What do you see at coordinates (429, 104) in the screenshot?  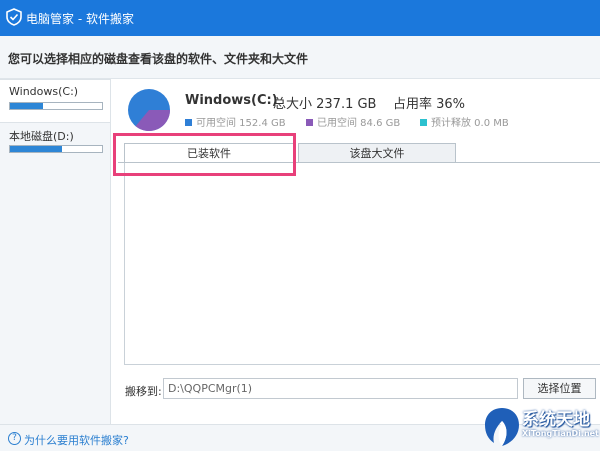 I see `disk-usage-rate: 占用率 36%` at bounding box center [429, 104].